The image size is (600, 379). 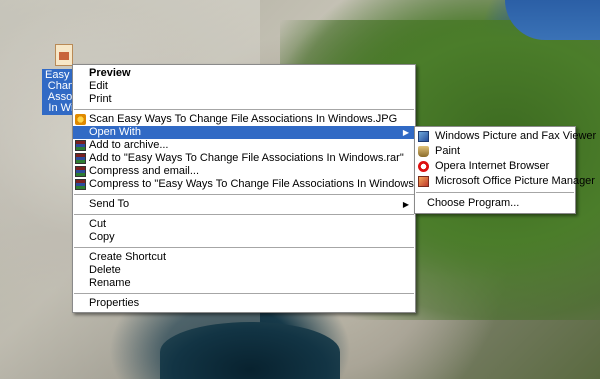 What do you see at coordinates (495, 151) in the screenshot?
I see `submenu-item-paint: Paint` at bounding box center [495, 151].